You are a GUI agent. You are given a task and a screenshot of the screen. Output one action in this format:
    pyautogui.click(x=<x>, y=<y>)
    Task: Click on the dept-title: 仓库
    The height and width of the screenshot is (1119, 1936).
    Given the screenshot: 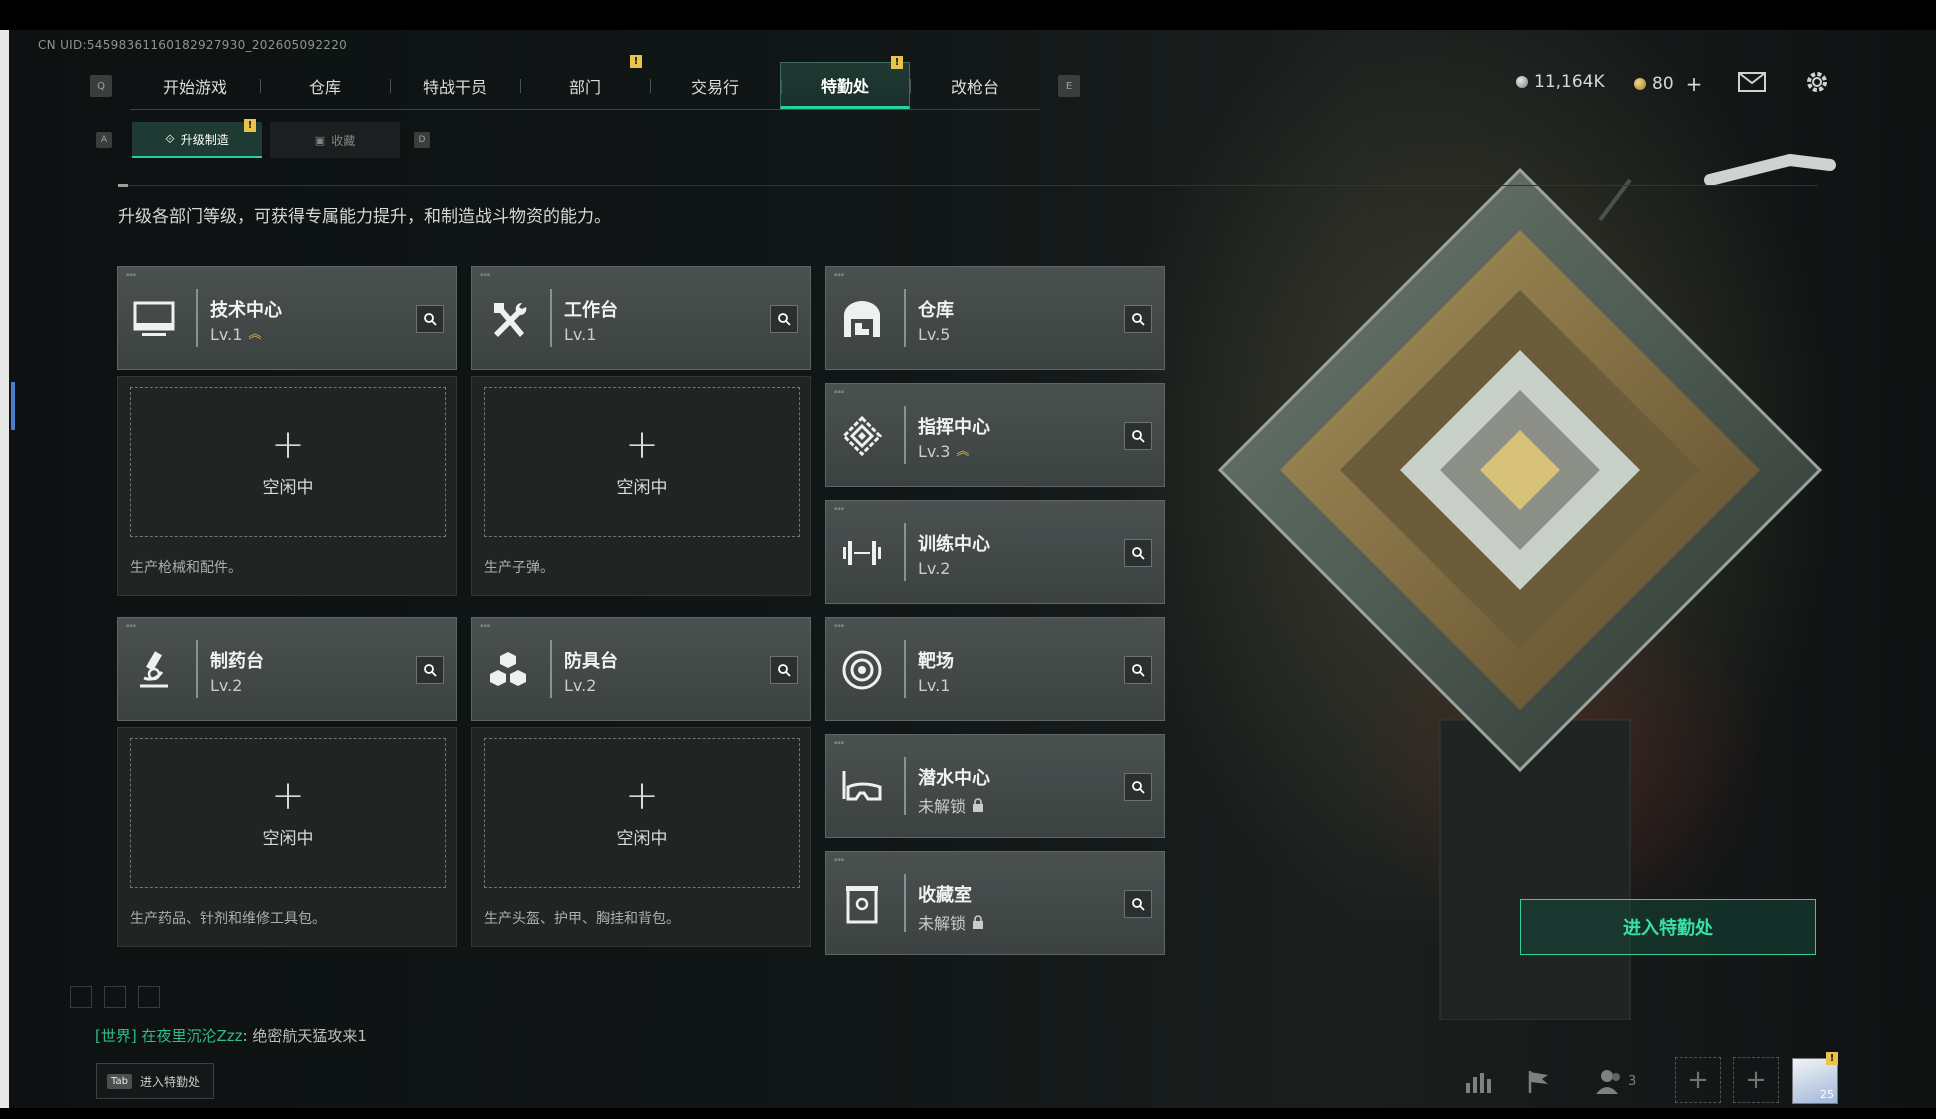 What is the action you would take?
    pyautogui.click(x=936, y=310)
    